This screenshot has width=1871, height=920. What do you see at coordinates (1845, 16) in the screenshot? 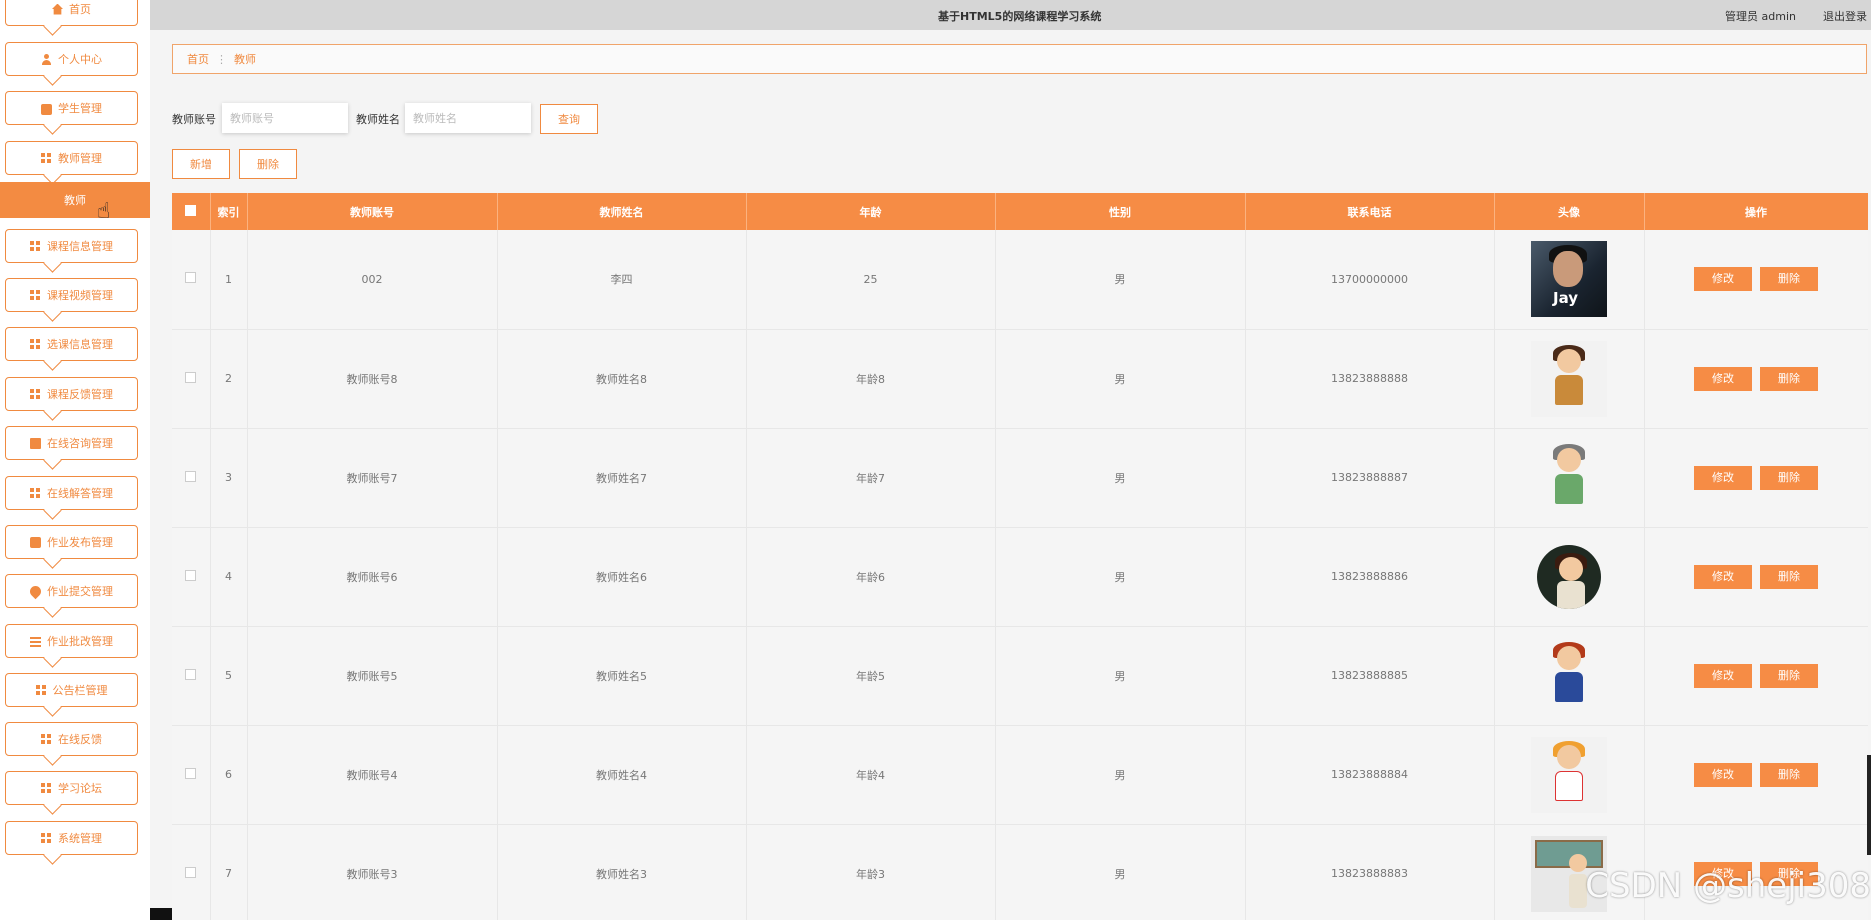
I see `logout-link: 退出登录` at bounding box center [1845, 16].